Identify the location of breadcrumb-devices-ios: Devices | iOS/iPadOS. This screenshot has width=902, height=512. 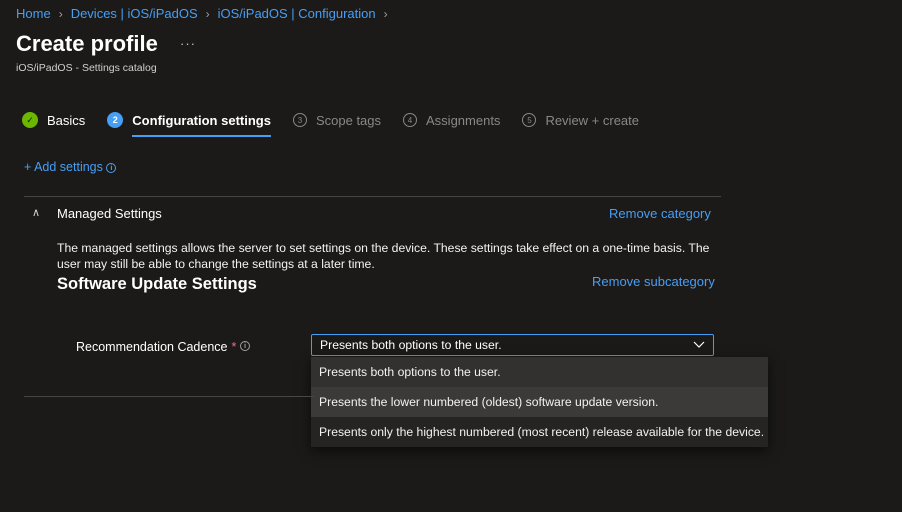
(134, 13).